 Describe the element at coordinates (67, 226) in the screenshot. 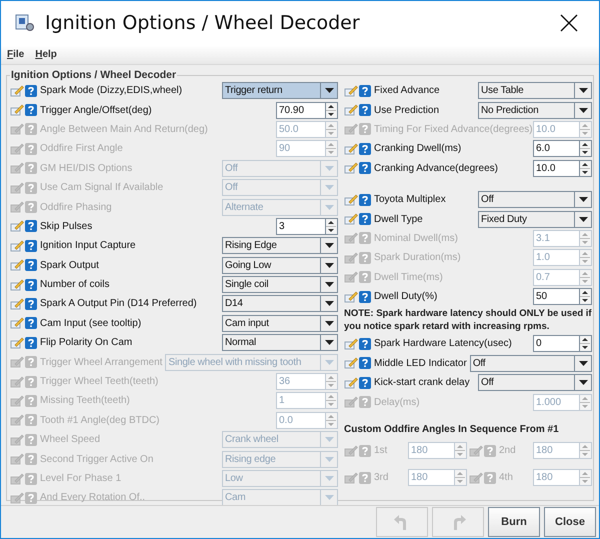

I see `field-label: Skip Pulses` at that location.